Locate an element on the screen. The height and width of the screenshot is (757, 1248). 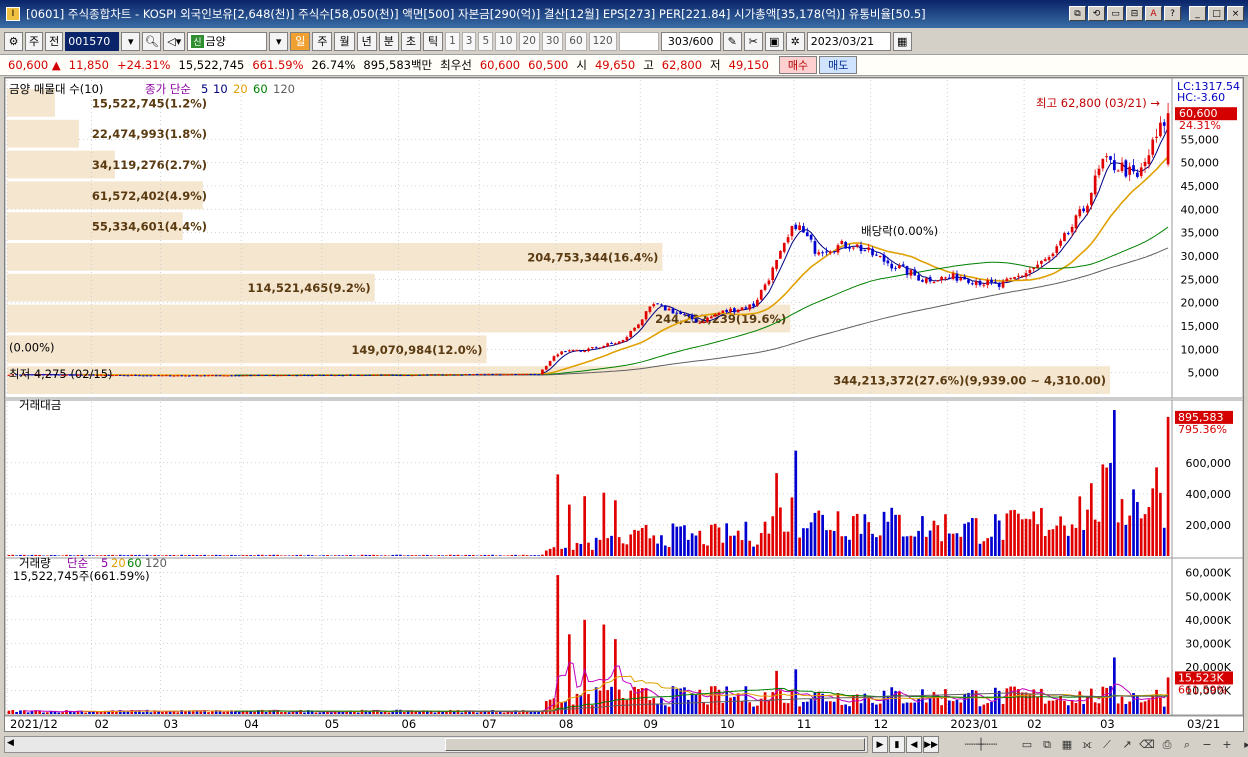
interval-custom-input is located at coordinates (638, 41).